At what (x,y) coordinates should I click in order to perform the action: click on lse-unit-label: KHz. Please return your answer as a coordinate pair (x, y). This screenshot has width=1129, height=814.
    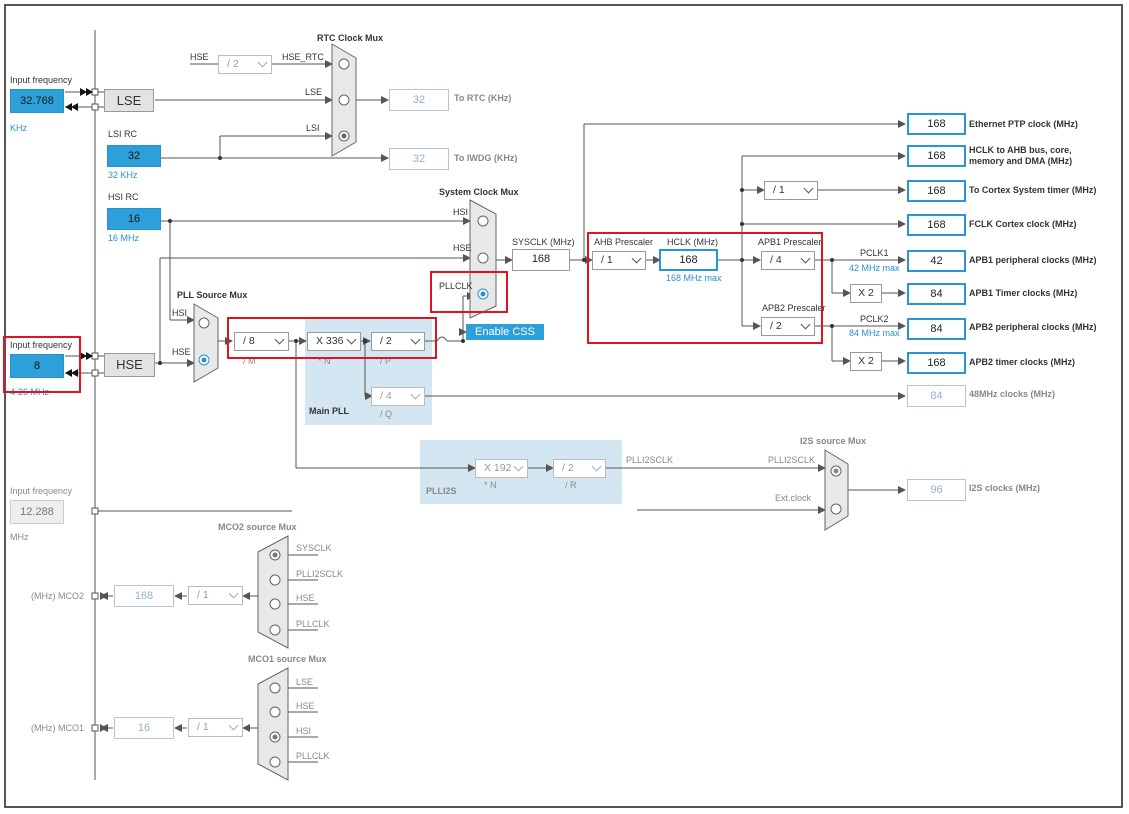
    Looking at the image, I should click on (19, 128).